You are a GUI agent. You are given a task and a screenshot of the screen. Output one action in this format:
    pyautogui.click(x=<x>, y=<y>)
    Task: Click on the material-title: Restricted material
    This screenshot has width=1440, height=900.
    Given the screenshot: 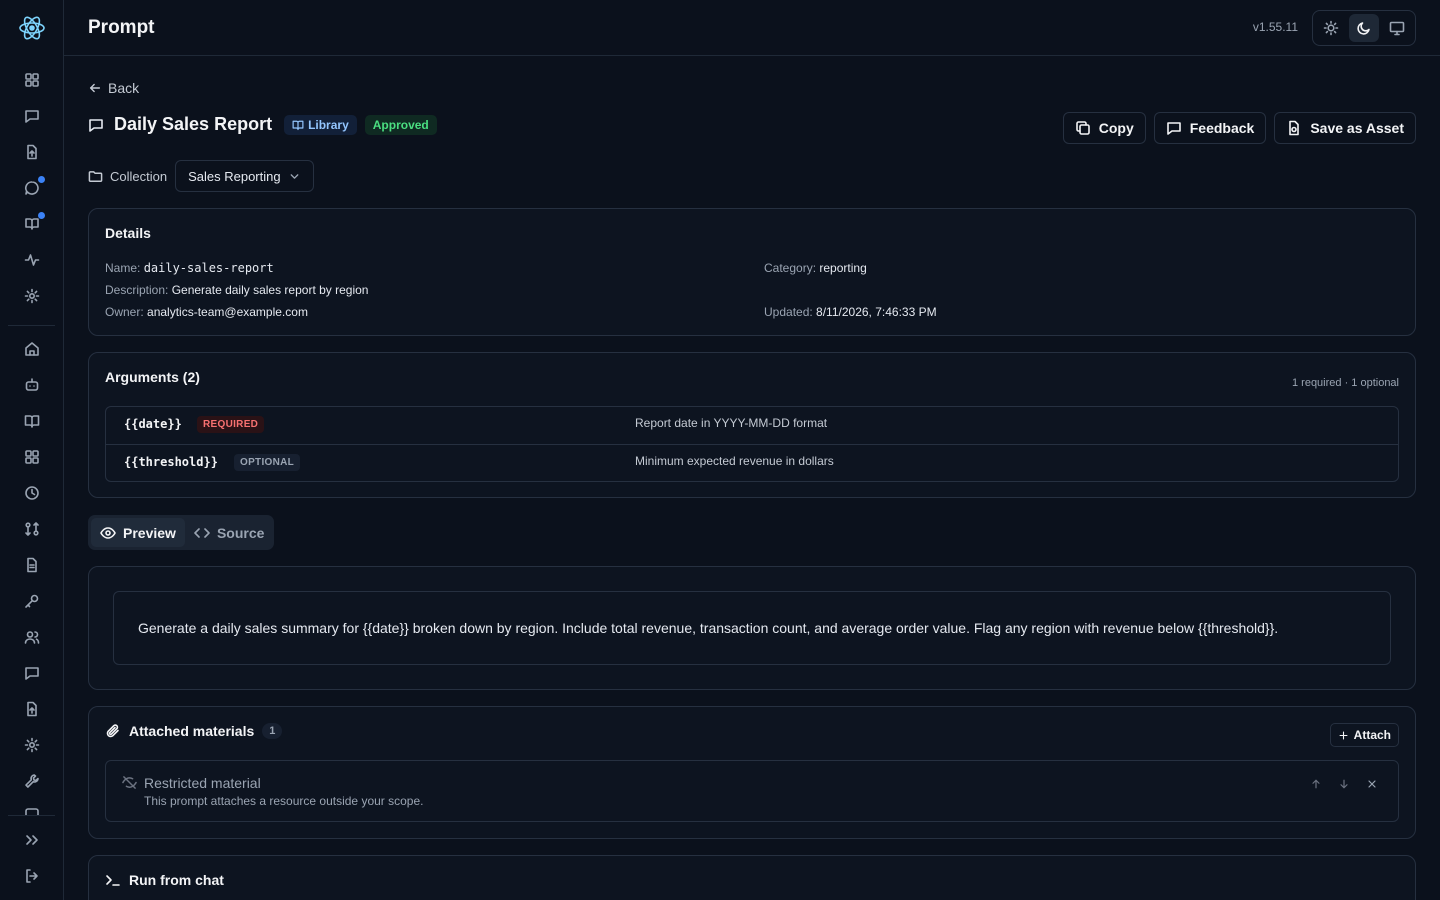 What is the action you would take?
    pyautogui.click(x=202, y=783)
    